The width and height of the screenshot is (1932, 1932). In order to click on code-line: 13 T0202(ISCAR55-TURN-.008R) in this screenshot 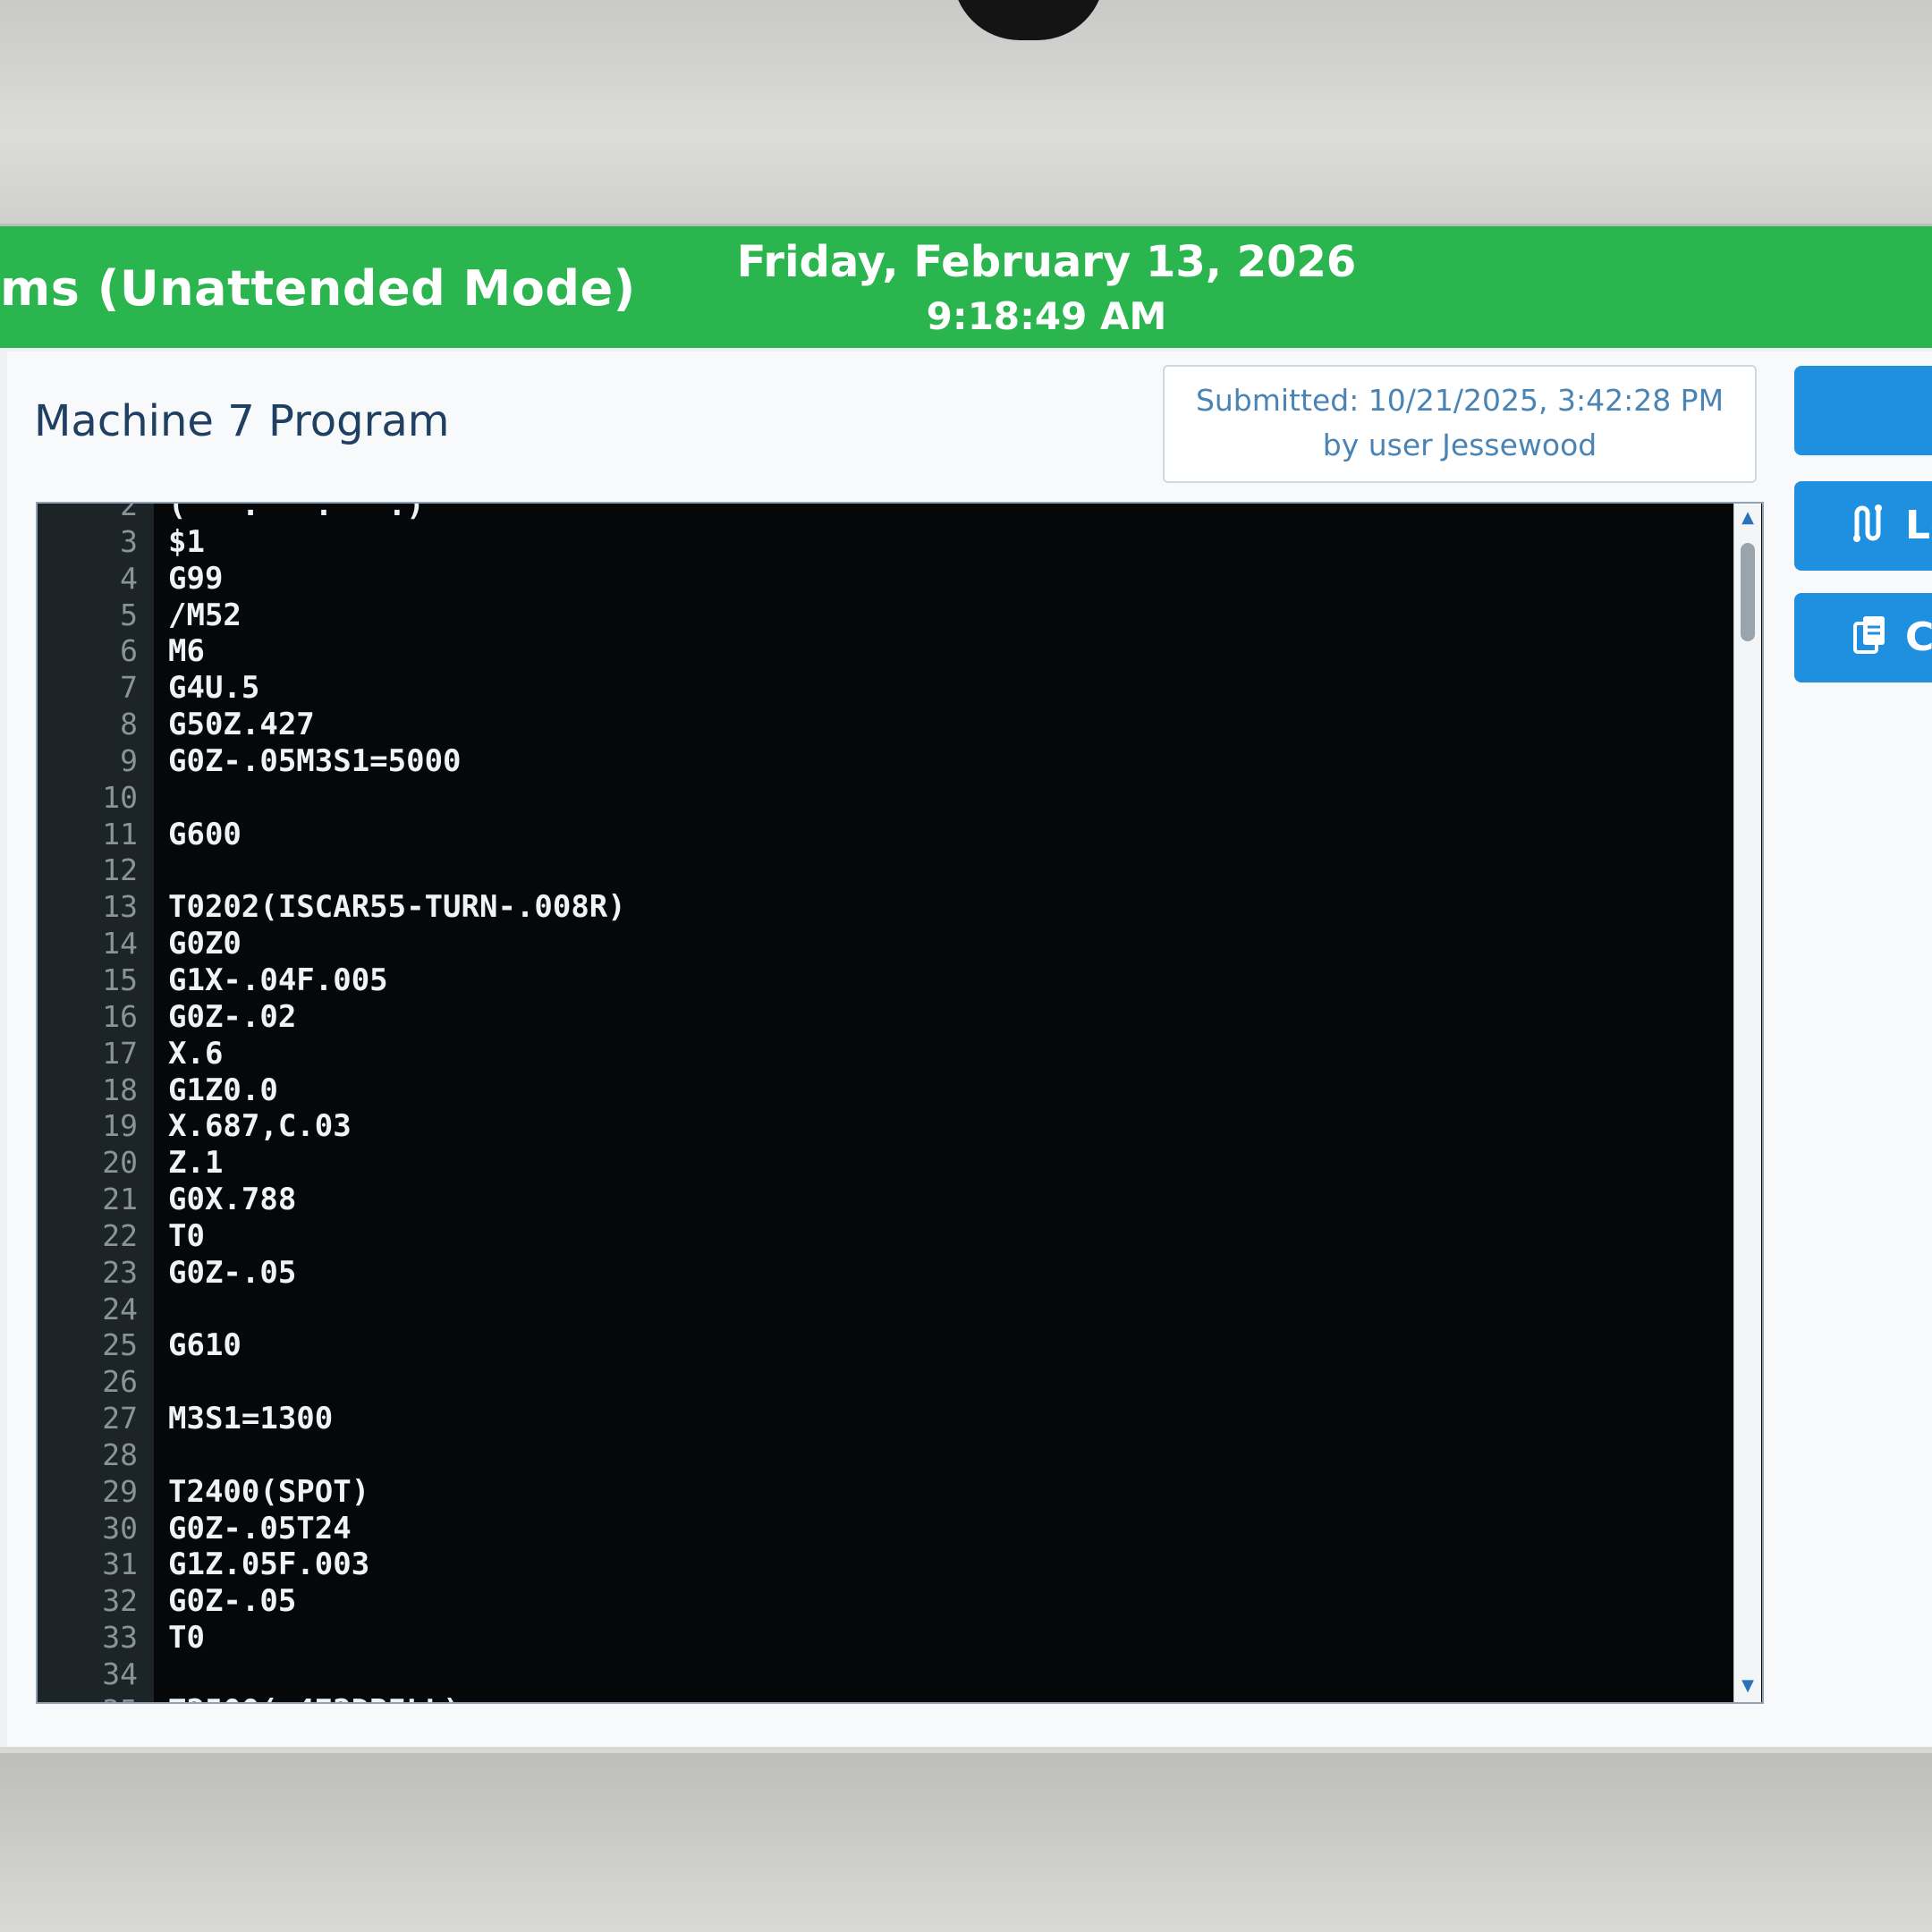, I will do `click(883, 907)`.